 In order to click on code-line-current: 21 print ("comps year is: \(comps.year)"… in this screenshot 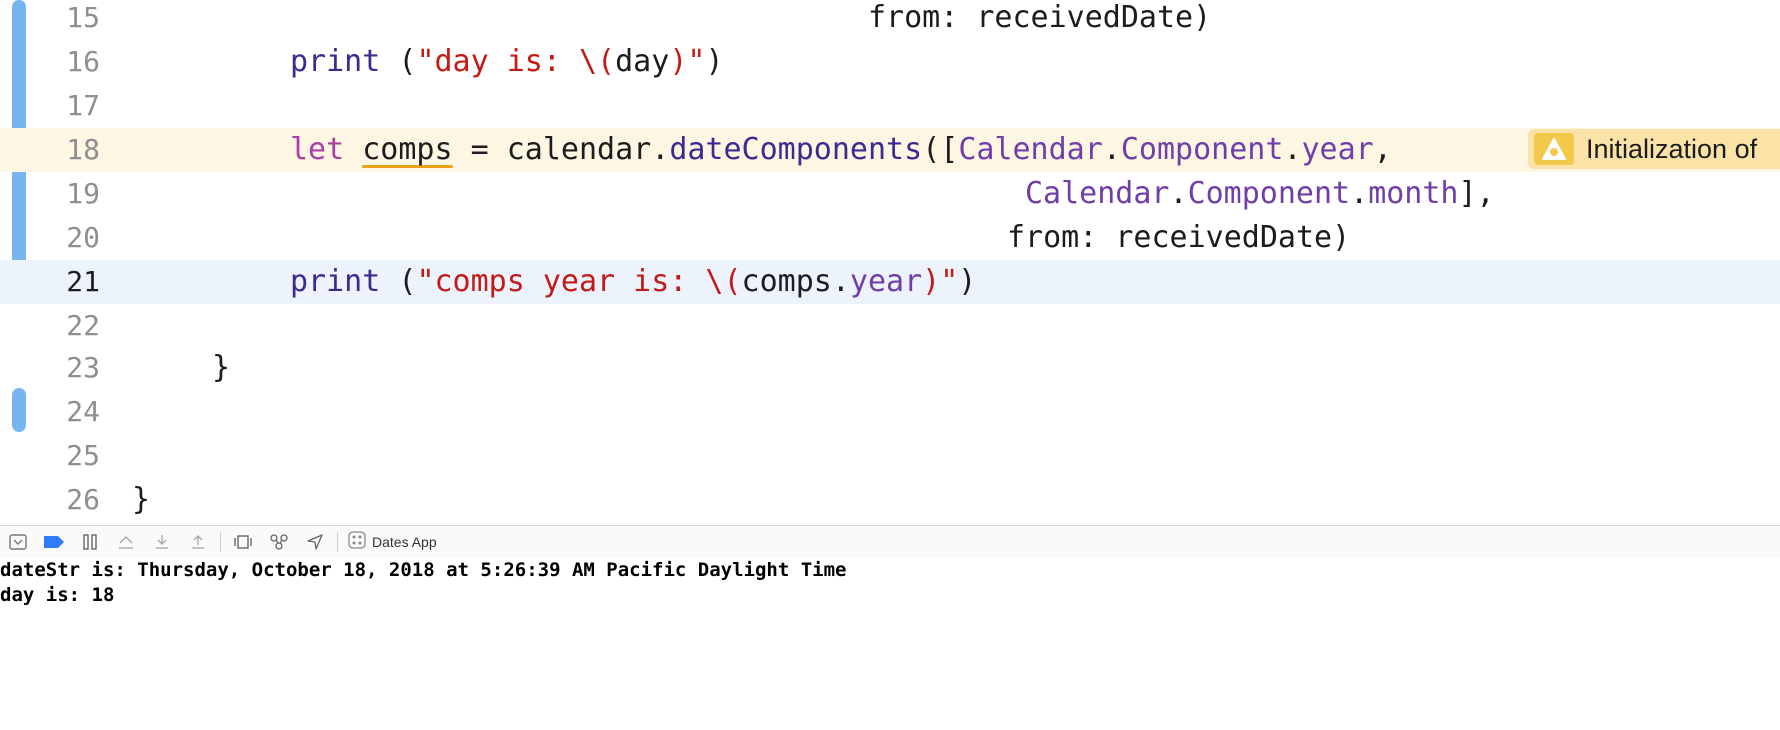, I will do `click(890, 282)`.